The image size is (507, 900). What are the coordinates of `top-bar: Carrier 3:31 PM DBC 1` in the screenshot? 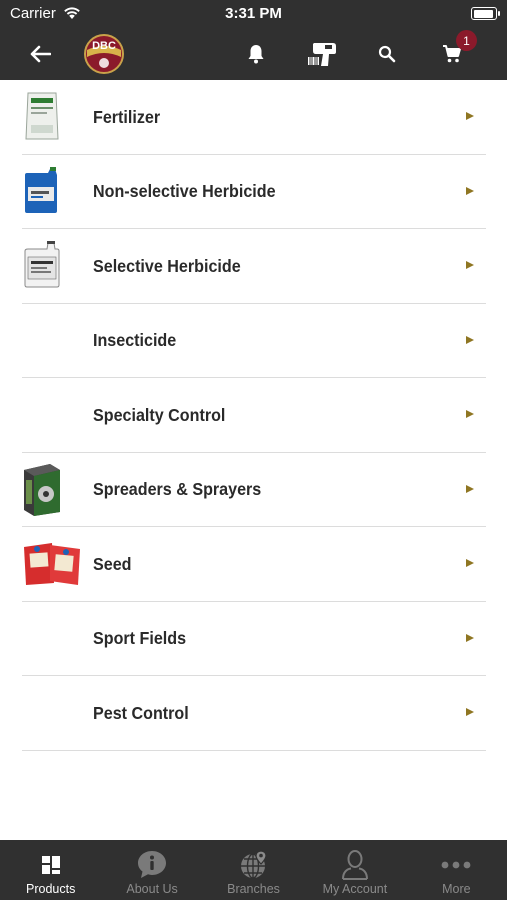 It's located at (253, 40).